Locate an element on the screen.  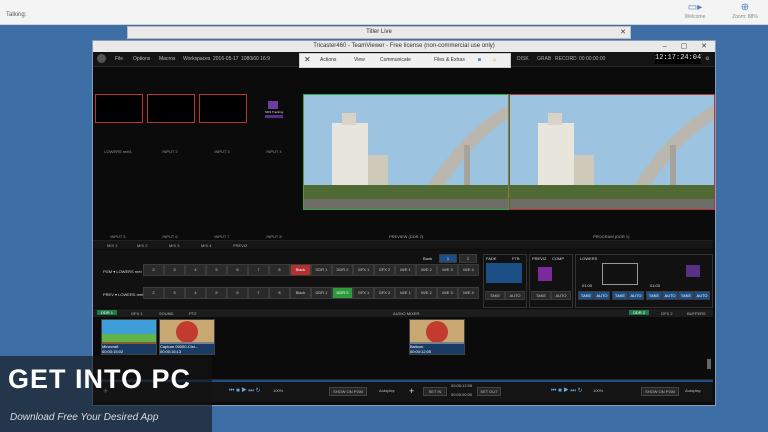
dsk1-auto-button: AUTO is located at coordinates (602, 295).